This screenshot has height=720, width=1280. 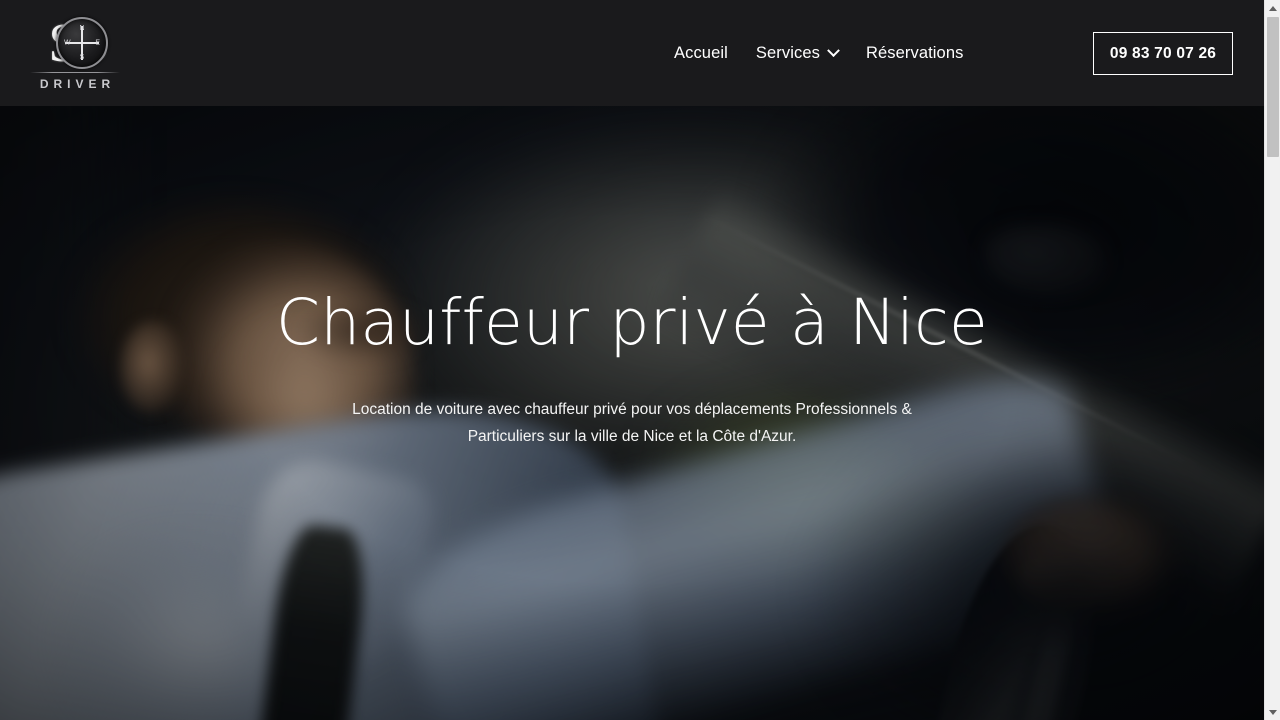 I want to click on compass-label-south: S, so click(x=82, y=57).